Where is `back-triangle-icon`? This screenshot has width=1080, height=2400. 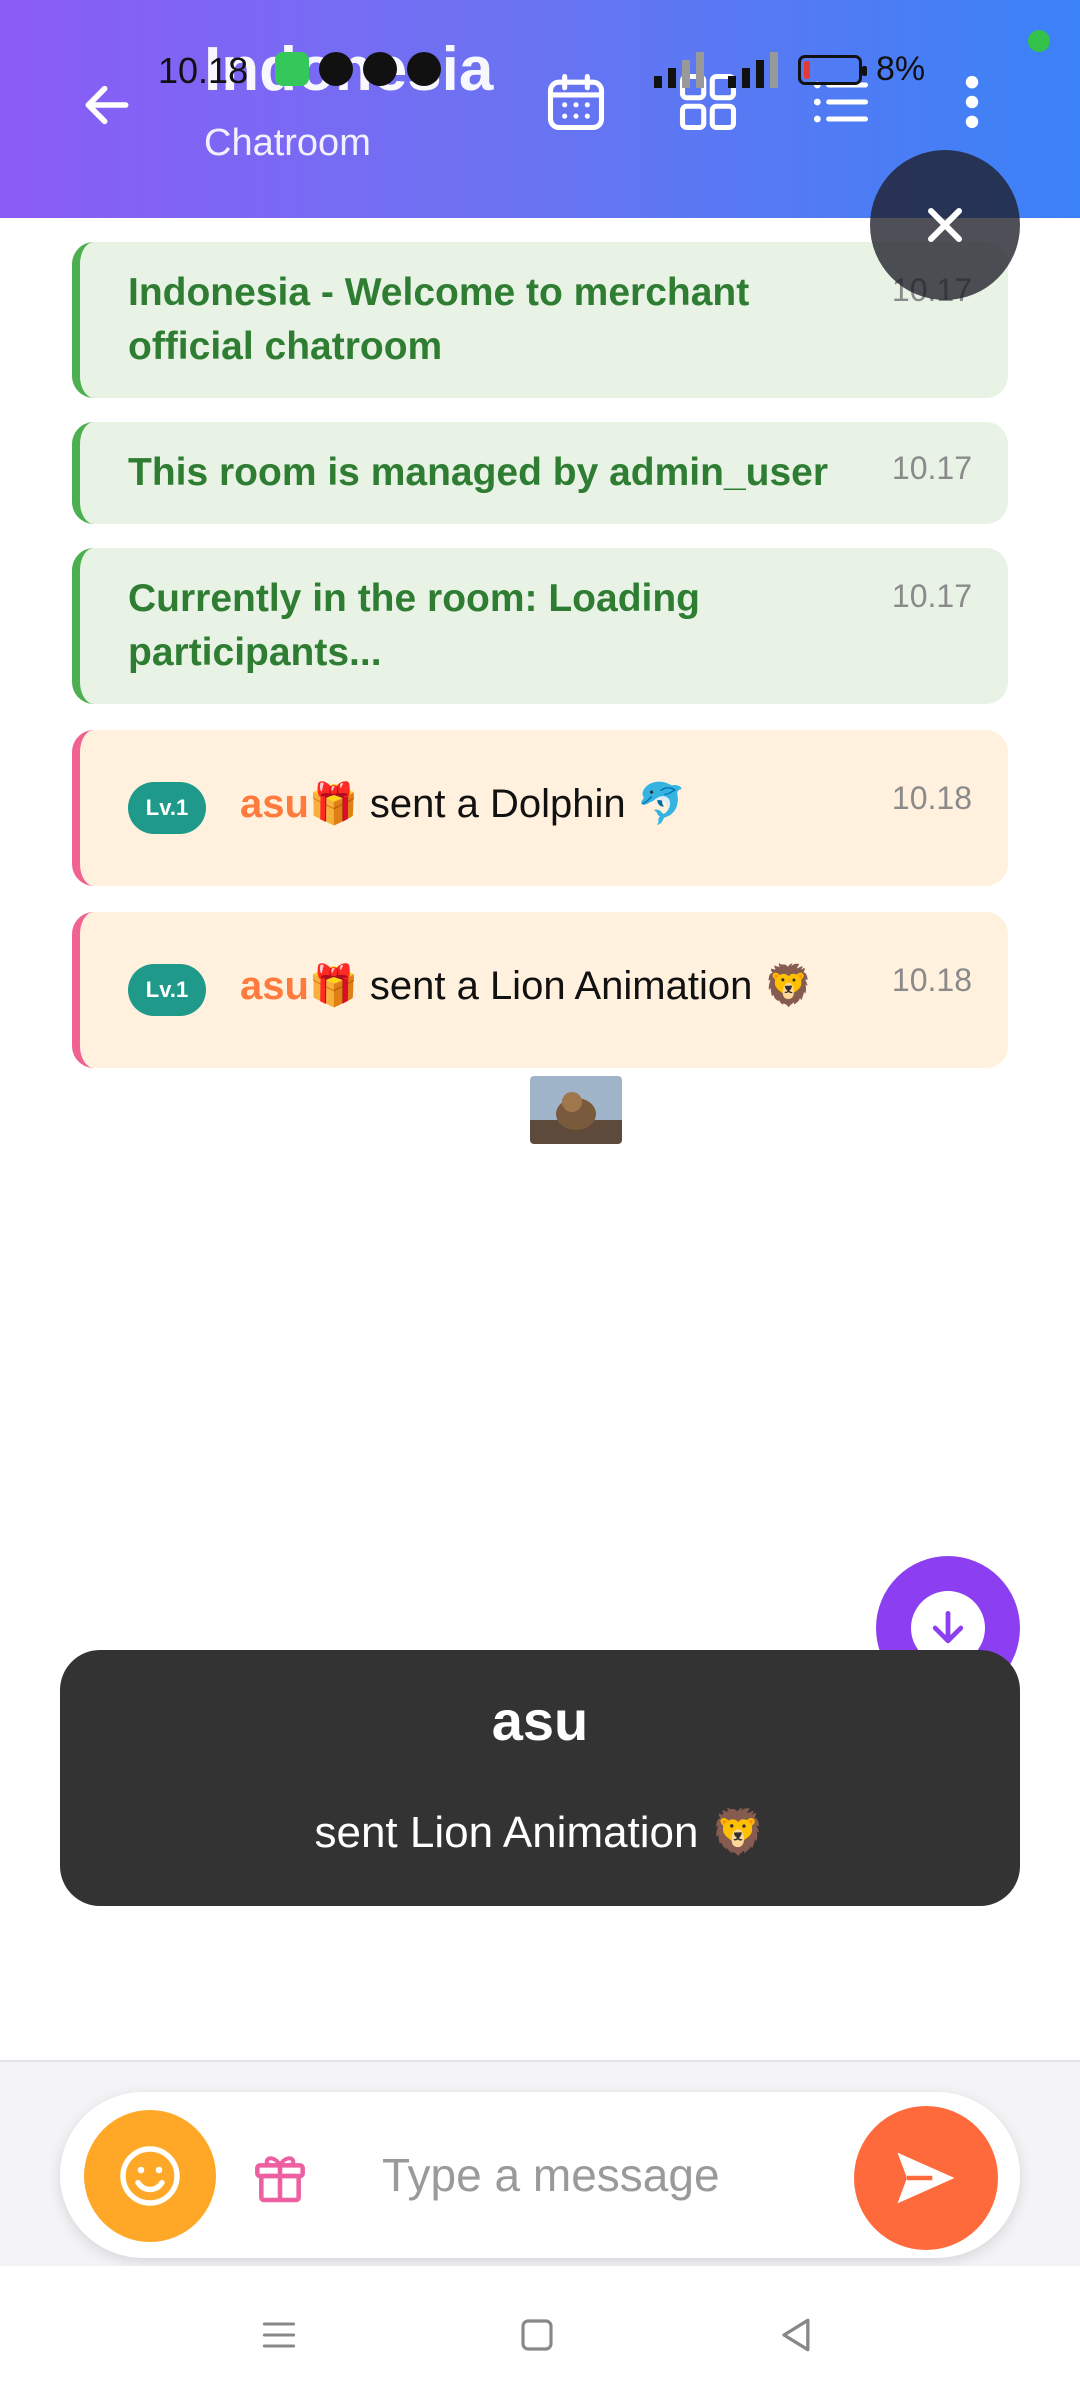
back-triangle-icon is located at coordinates (796, 2335).